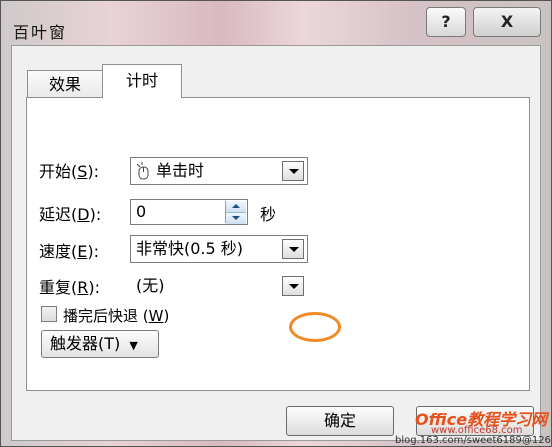 The width and height of the screenshot is (552, 447). Describe the element at coordinates (189, 212) in the screenshot. I see `delay-spinner: 0` at that location.